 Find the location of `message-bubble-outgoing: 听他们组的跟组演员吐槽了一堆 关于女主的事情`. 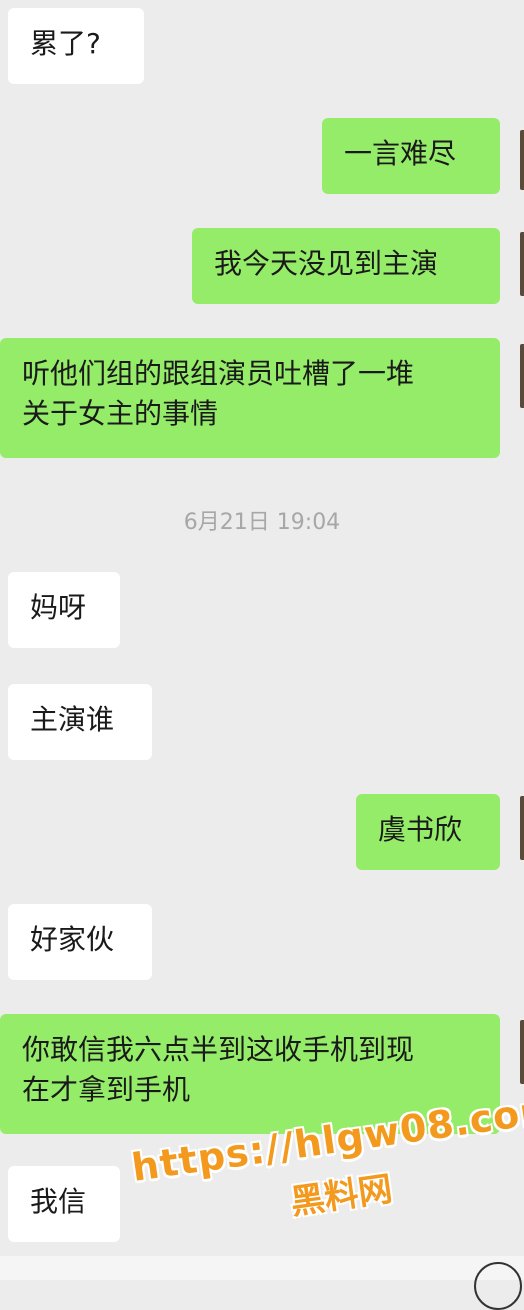

message-bubble-outgoing: 听他们组的跟组演员吐槽了一堆 关于女主的事情 is located at coordinates (250, 398).